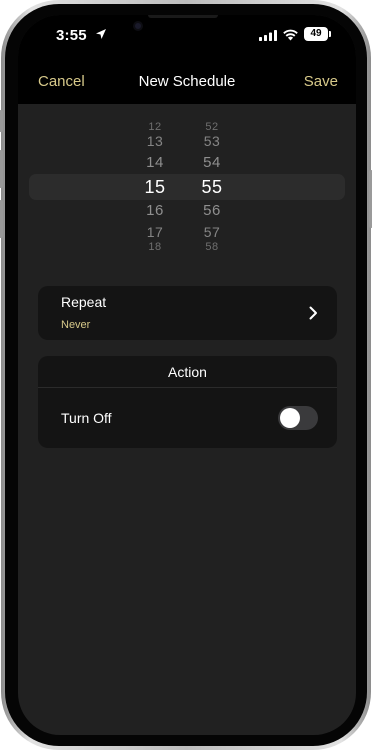 The height and width of the screenshot is (750, 372). I want to click on selected-minute: 55, so click(212, 187).